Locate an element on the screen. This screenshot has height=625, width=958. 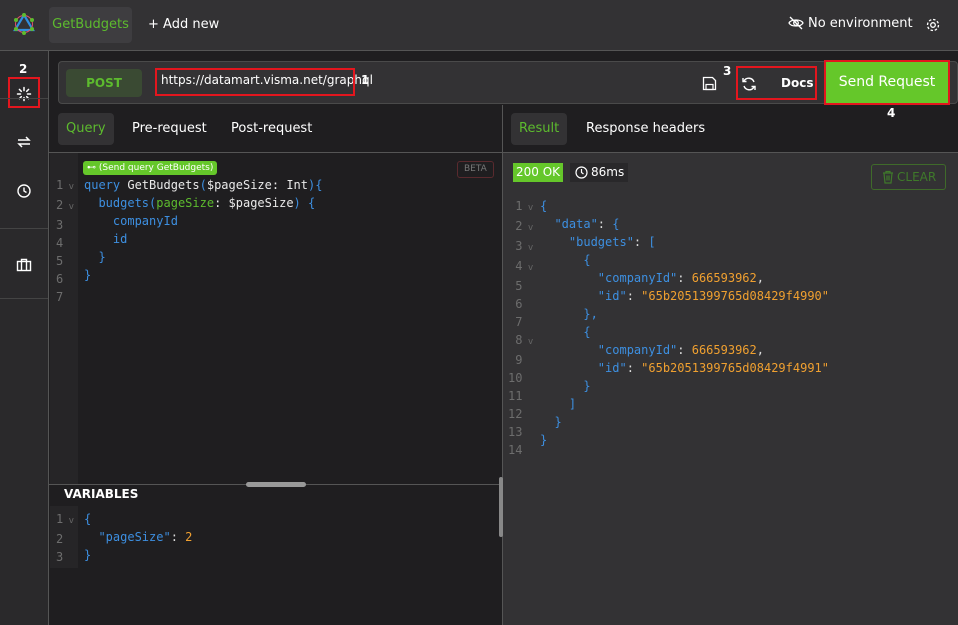
code-token: ){ is located at coordinates (315, 185).